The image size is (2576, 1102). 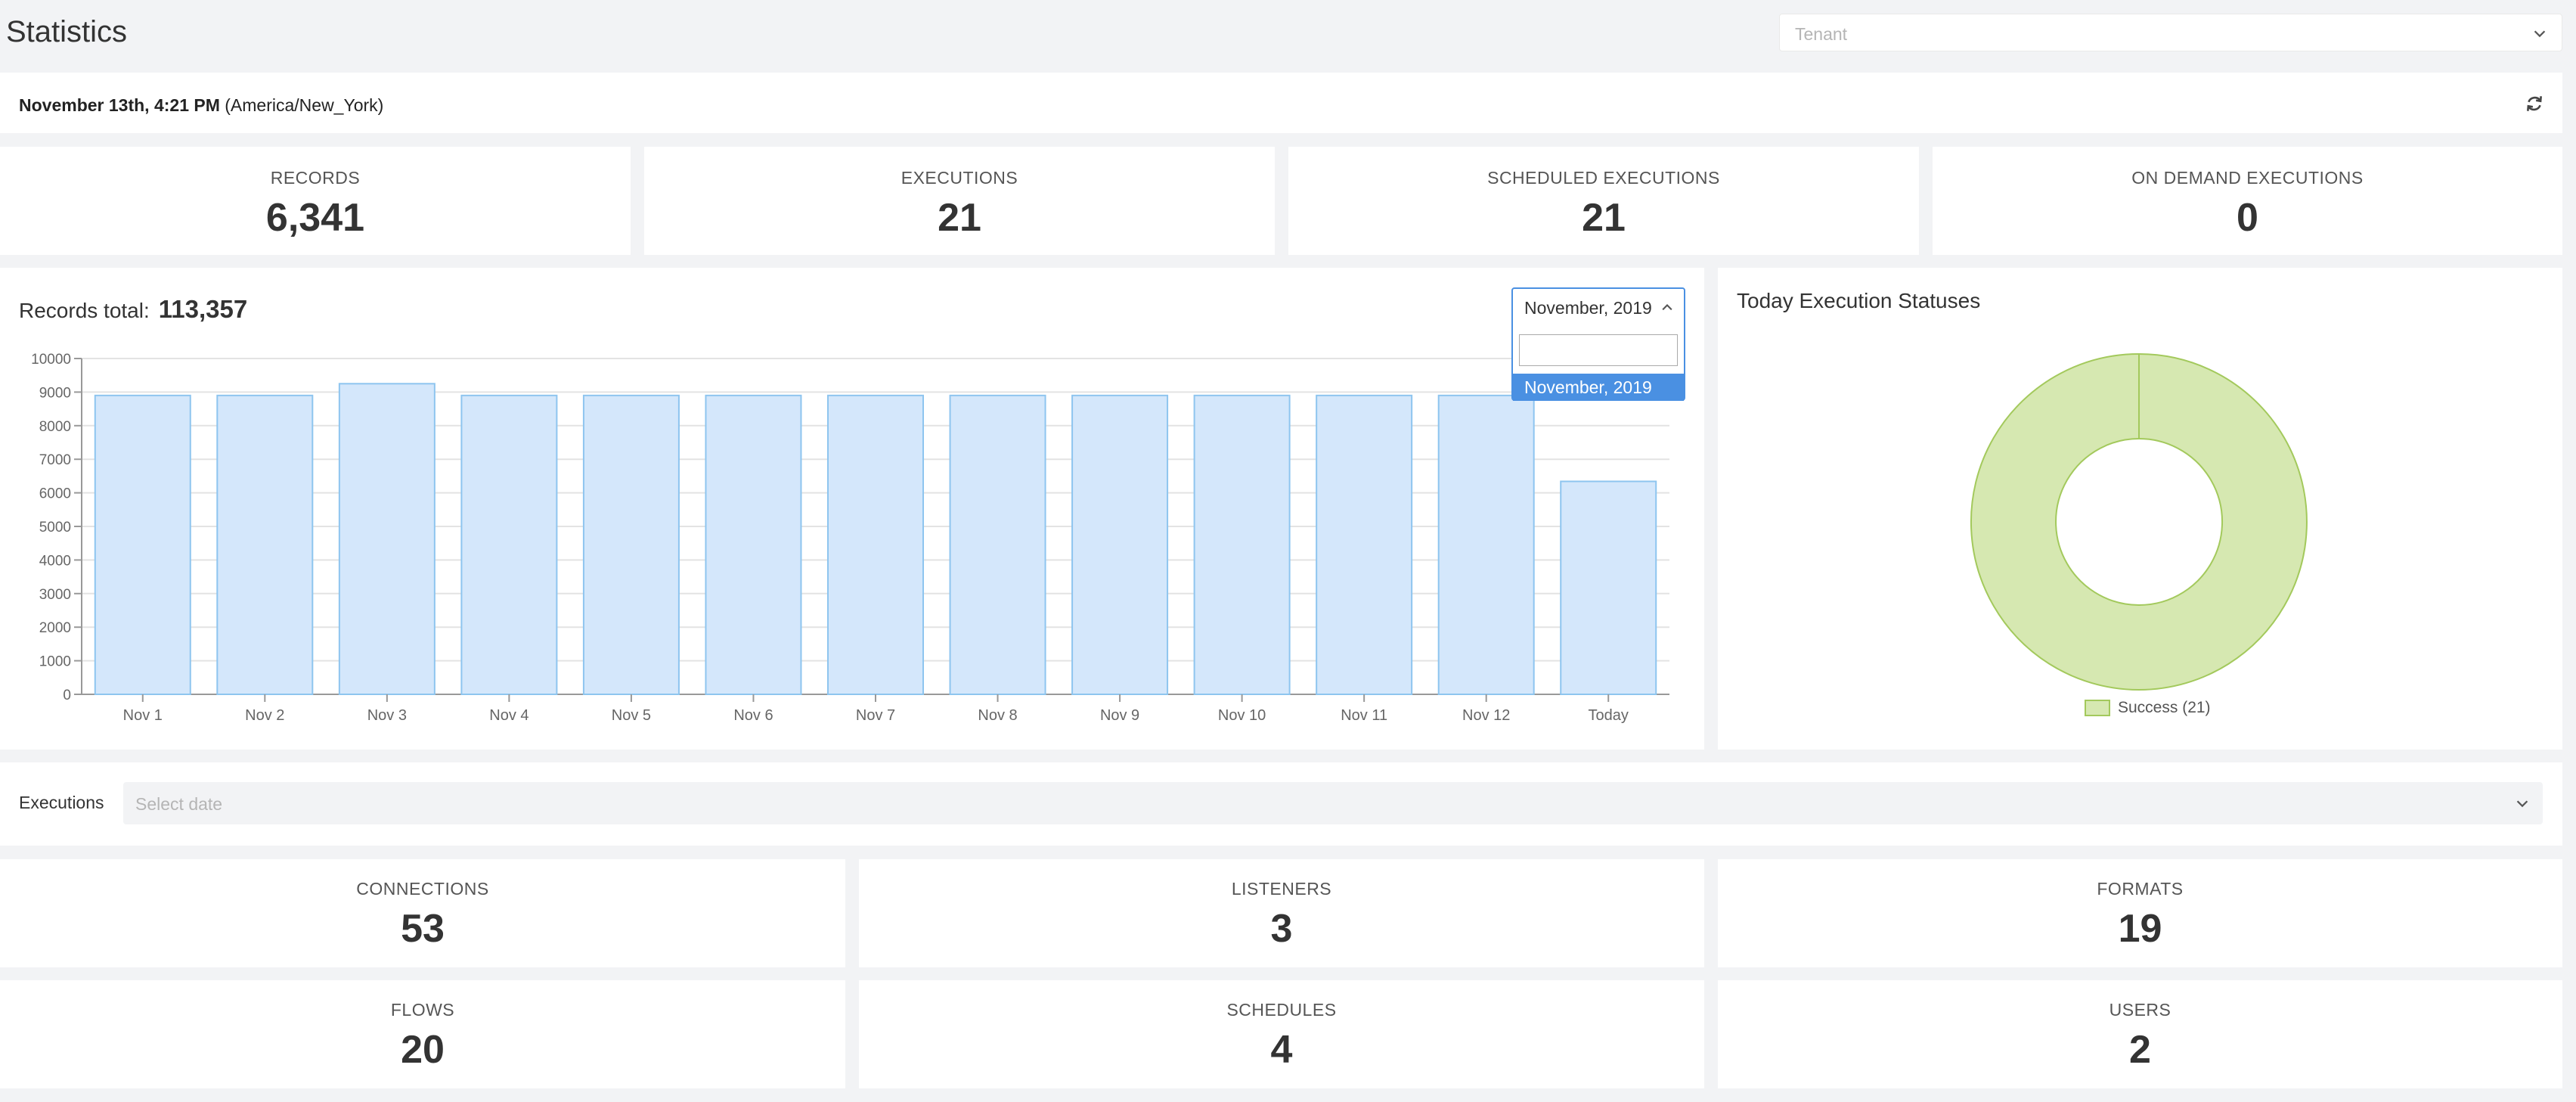 I want to click on stat-label: SCHEDULES, so click(x=1281, y=1010).